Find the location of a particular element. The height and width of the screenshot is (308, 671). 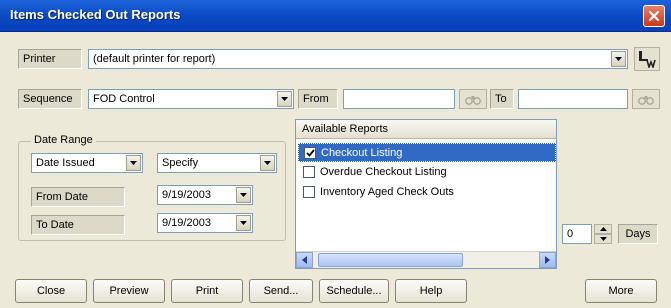

report-item-checkout-listing: Checkout Listing is located at coordinates (427, 152).